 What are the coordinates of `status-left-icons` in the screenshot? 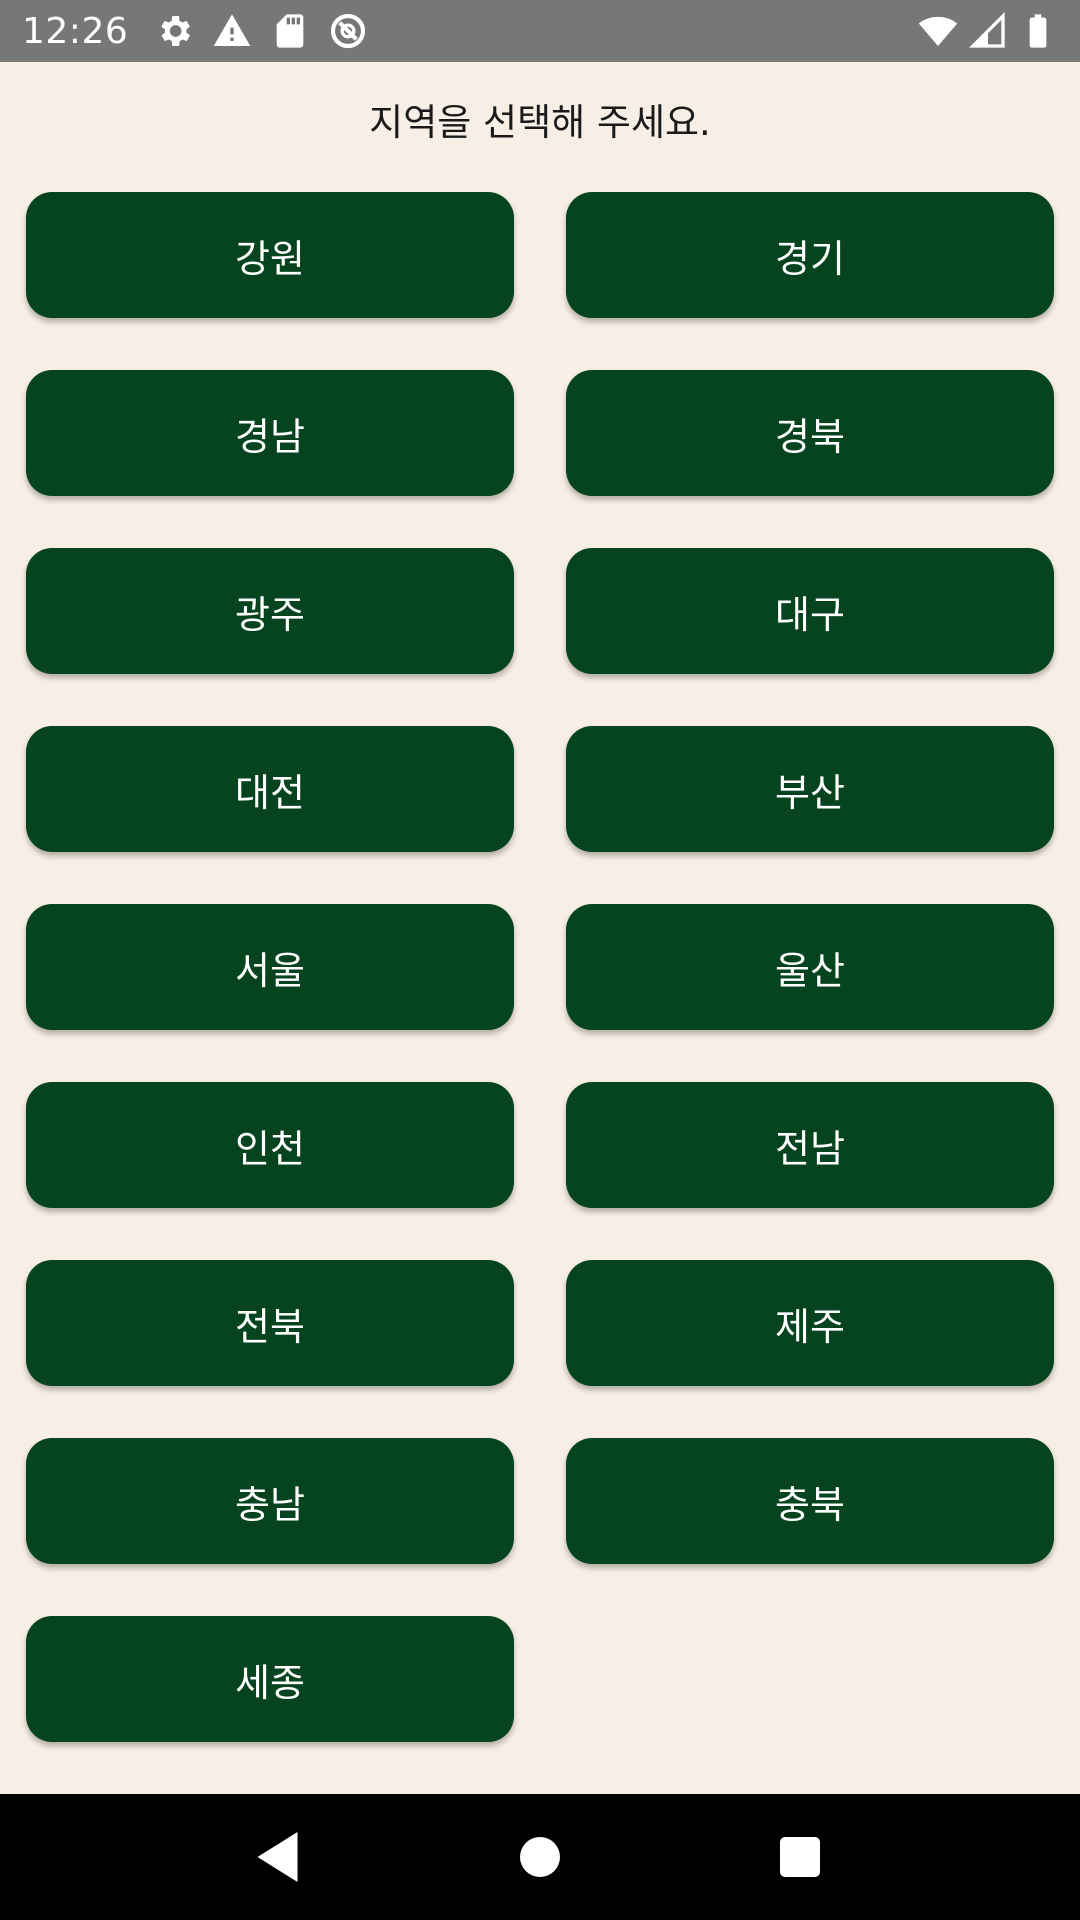 It's located at (261, 31).